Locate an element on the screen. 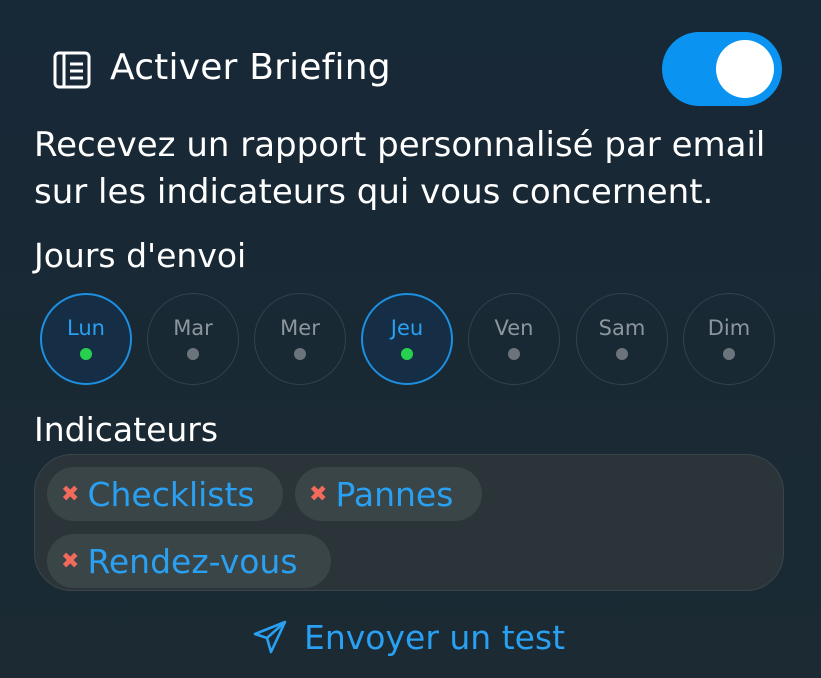 Image resolution: width=821 pixels, height=678 pixels. toggle-knob is located at coordinates (745, 69).